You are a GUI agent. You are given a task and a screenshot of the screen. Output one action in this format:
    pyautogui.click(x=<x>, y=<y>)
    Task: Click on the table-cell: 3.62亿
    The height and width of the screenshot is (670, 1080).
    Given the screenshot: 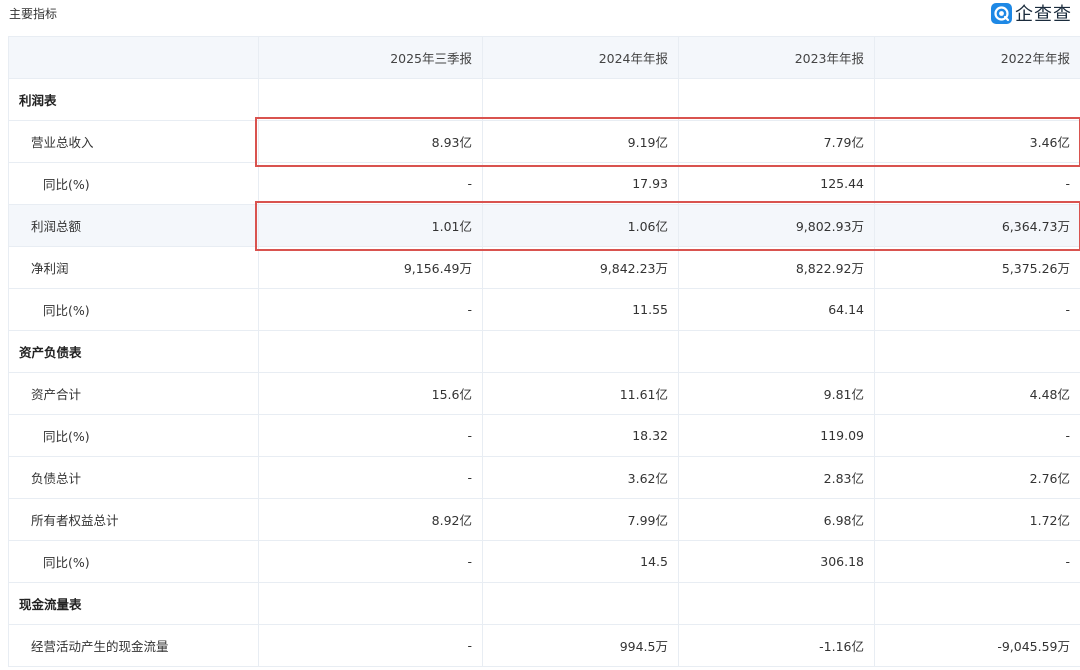 What is the action you would take?
    pyautogui.click(x=580, y=477)
    